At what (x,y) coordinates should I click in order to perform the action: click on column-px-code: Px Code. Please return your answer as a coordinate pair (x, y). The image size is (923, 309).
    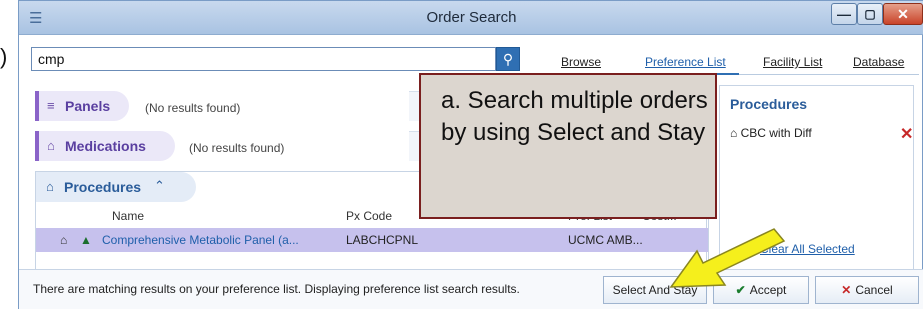
    Looking at the image, I should click on (369, 216).